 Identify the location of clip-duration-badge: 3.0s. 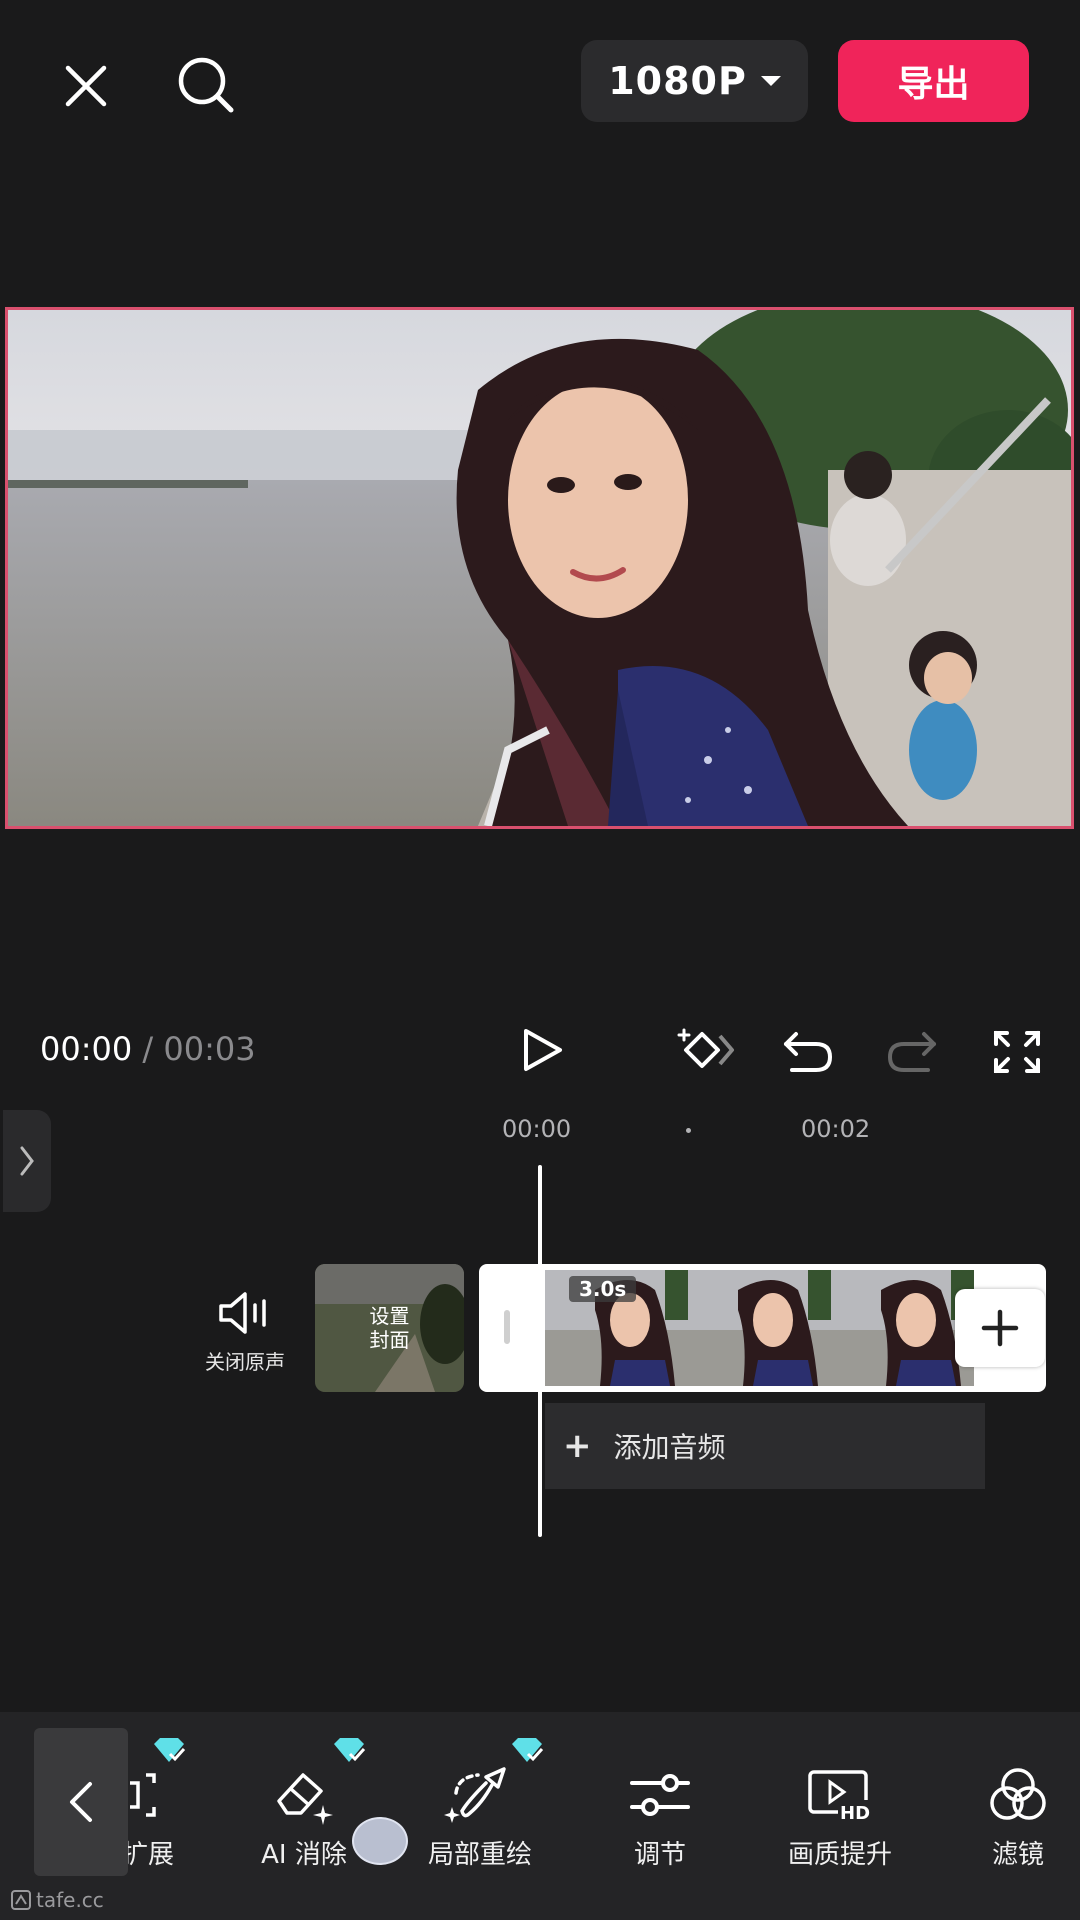
(603, 1289).